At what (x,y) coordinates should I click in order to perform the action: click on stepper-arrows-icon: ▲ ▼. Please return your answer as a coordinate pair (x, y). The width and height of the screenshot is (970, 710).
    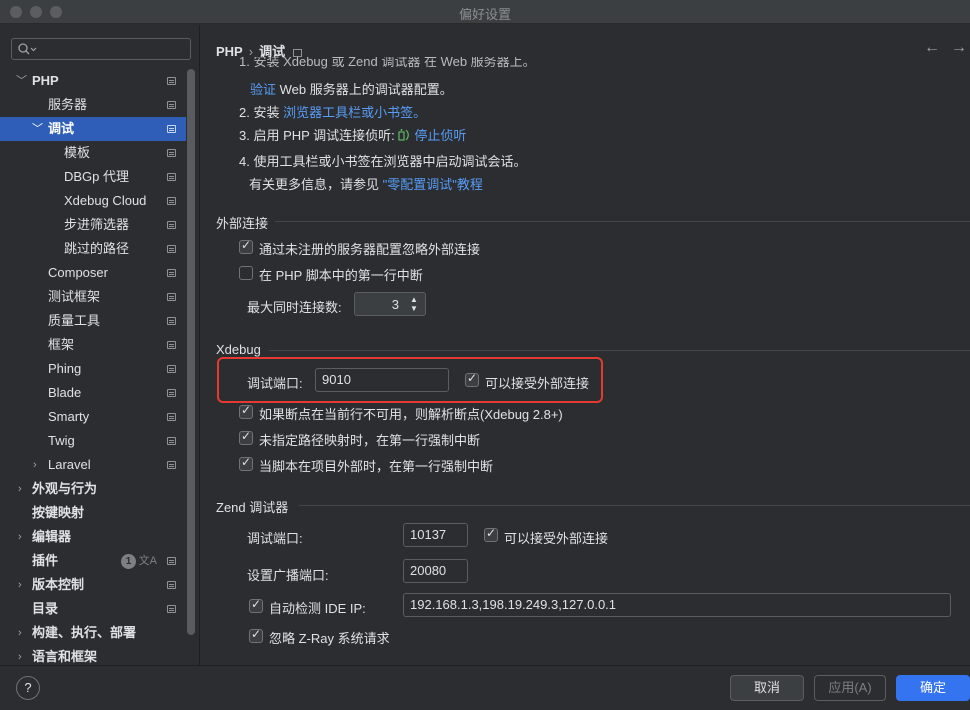
    Looking at the image, I should click on (414, 304).